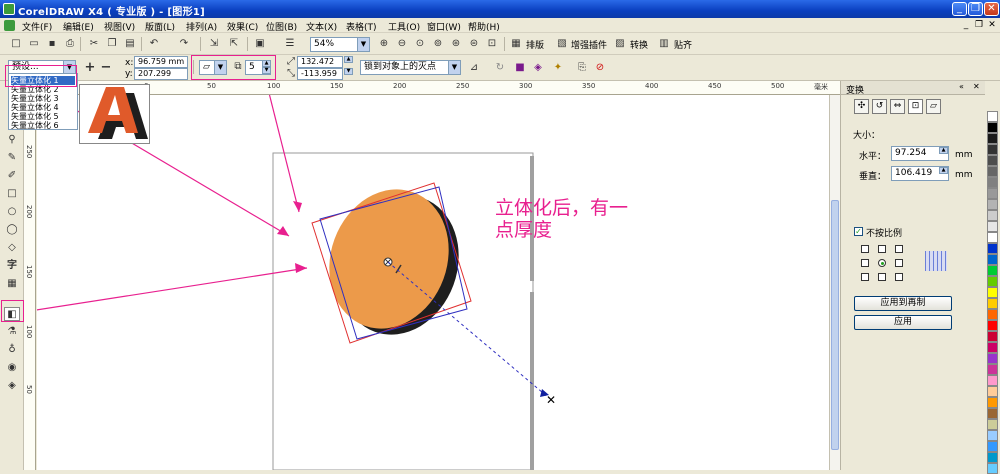 The image size is (1000, 474). I want to click on rotate-tab-icon: ↺, so click(879, 106).